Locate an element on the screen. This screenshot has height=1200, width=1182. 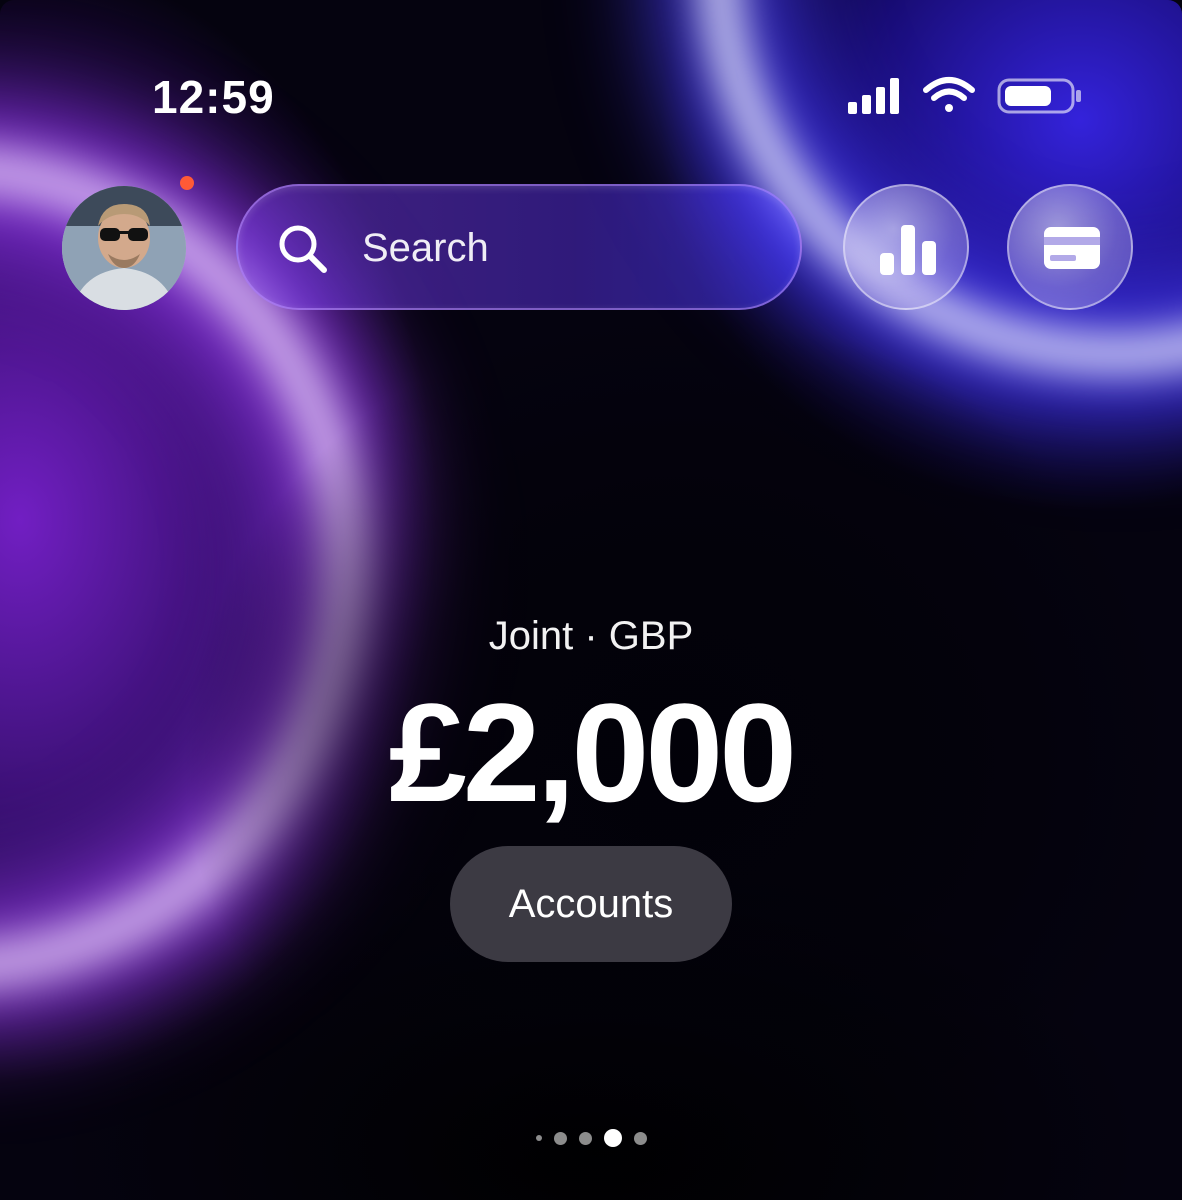
background-glow-right is located at coordinates (941, 186).